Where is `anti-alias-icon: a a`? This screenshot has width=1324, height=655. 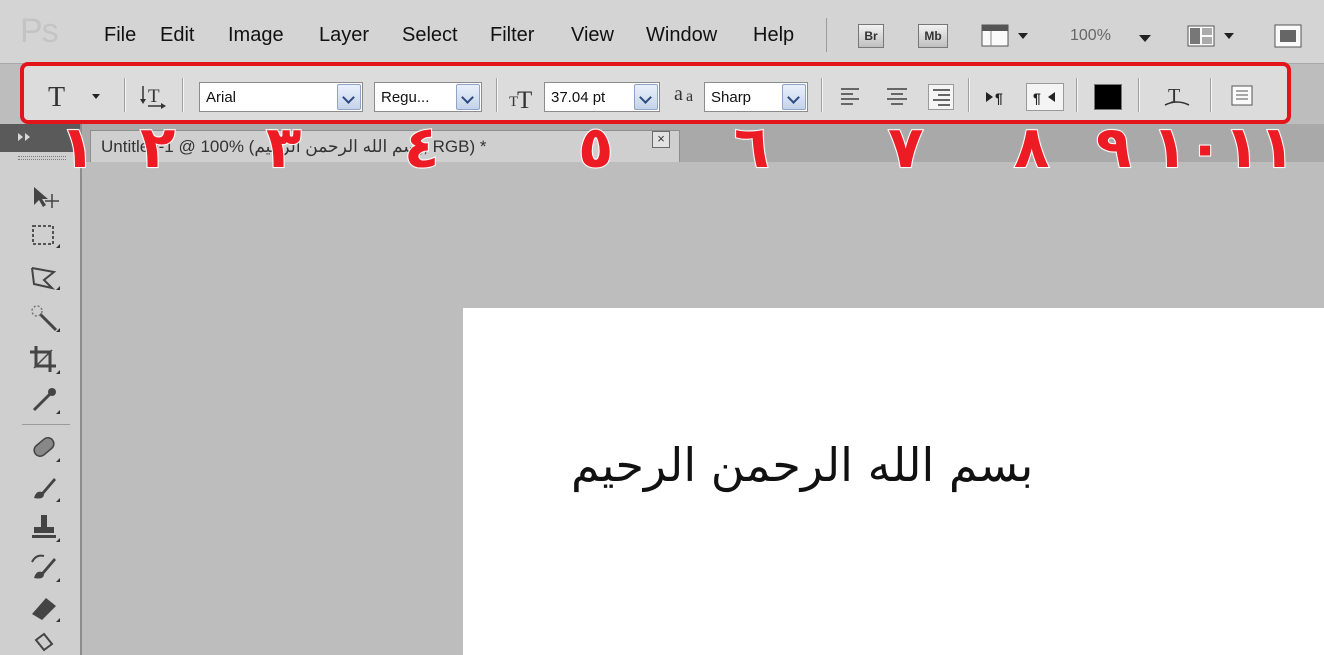
anti-alias-icon: a a is located at coordinates (688, 96).